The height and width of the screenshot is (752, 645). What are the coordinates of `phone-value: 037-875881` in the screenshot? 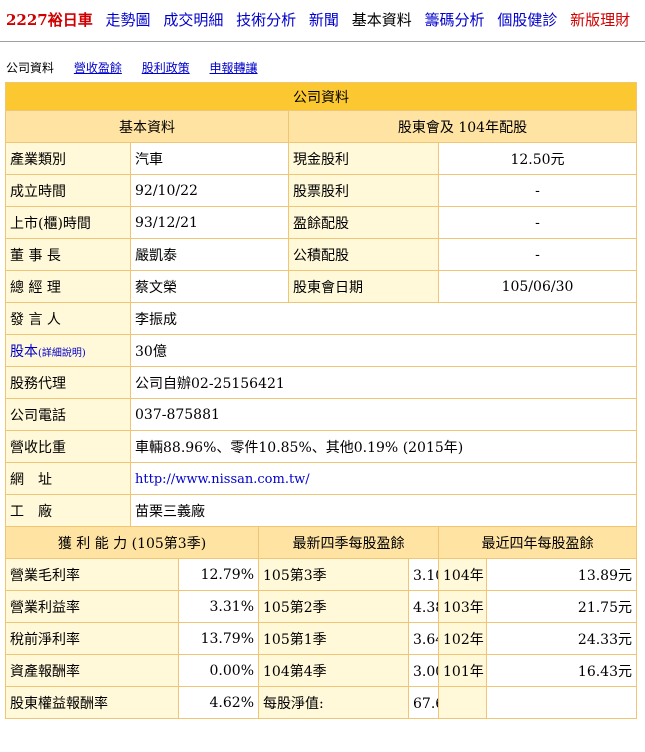 It's located at (383, 414).